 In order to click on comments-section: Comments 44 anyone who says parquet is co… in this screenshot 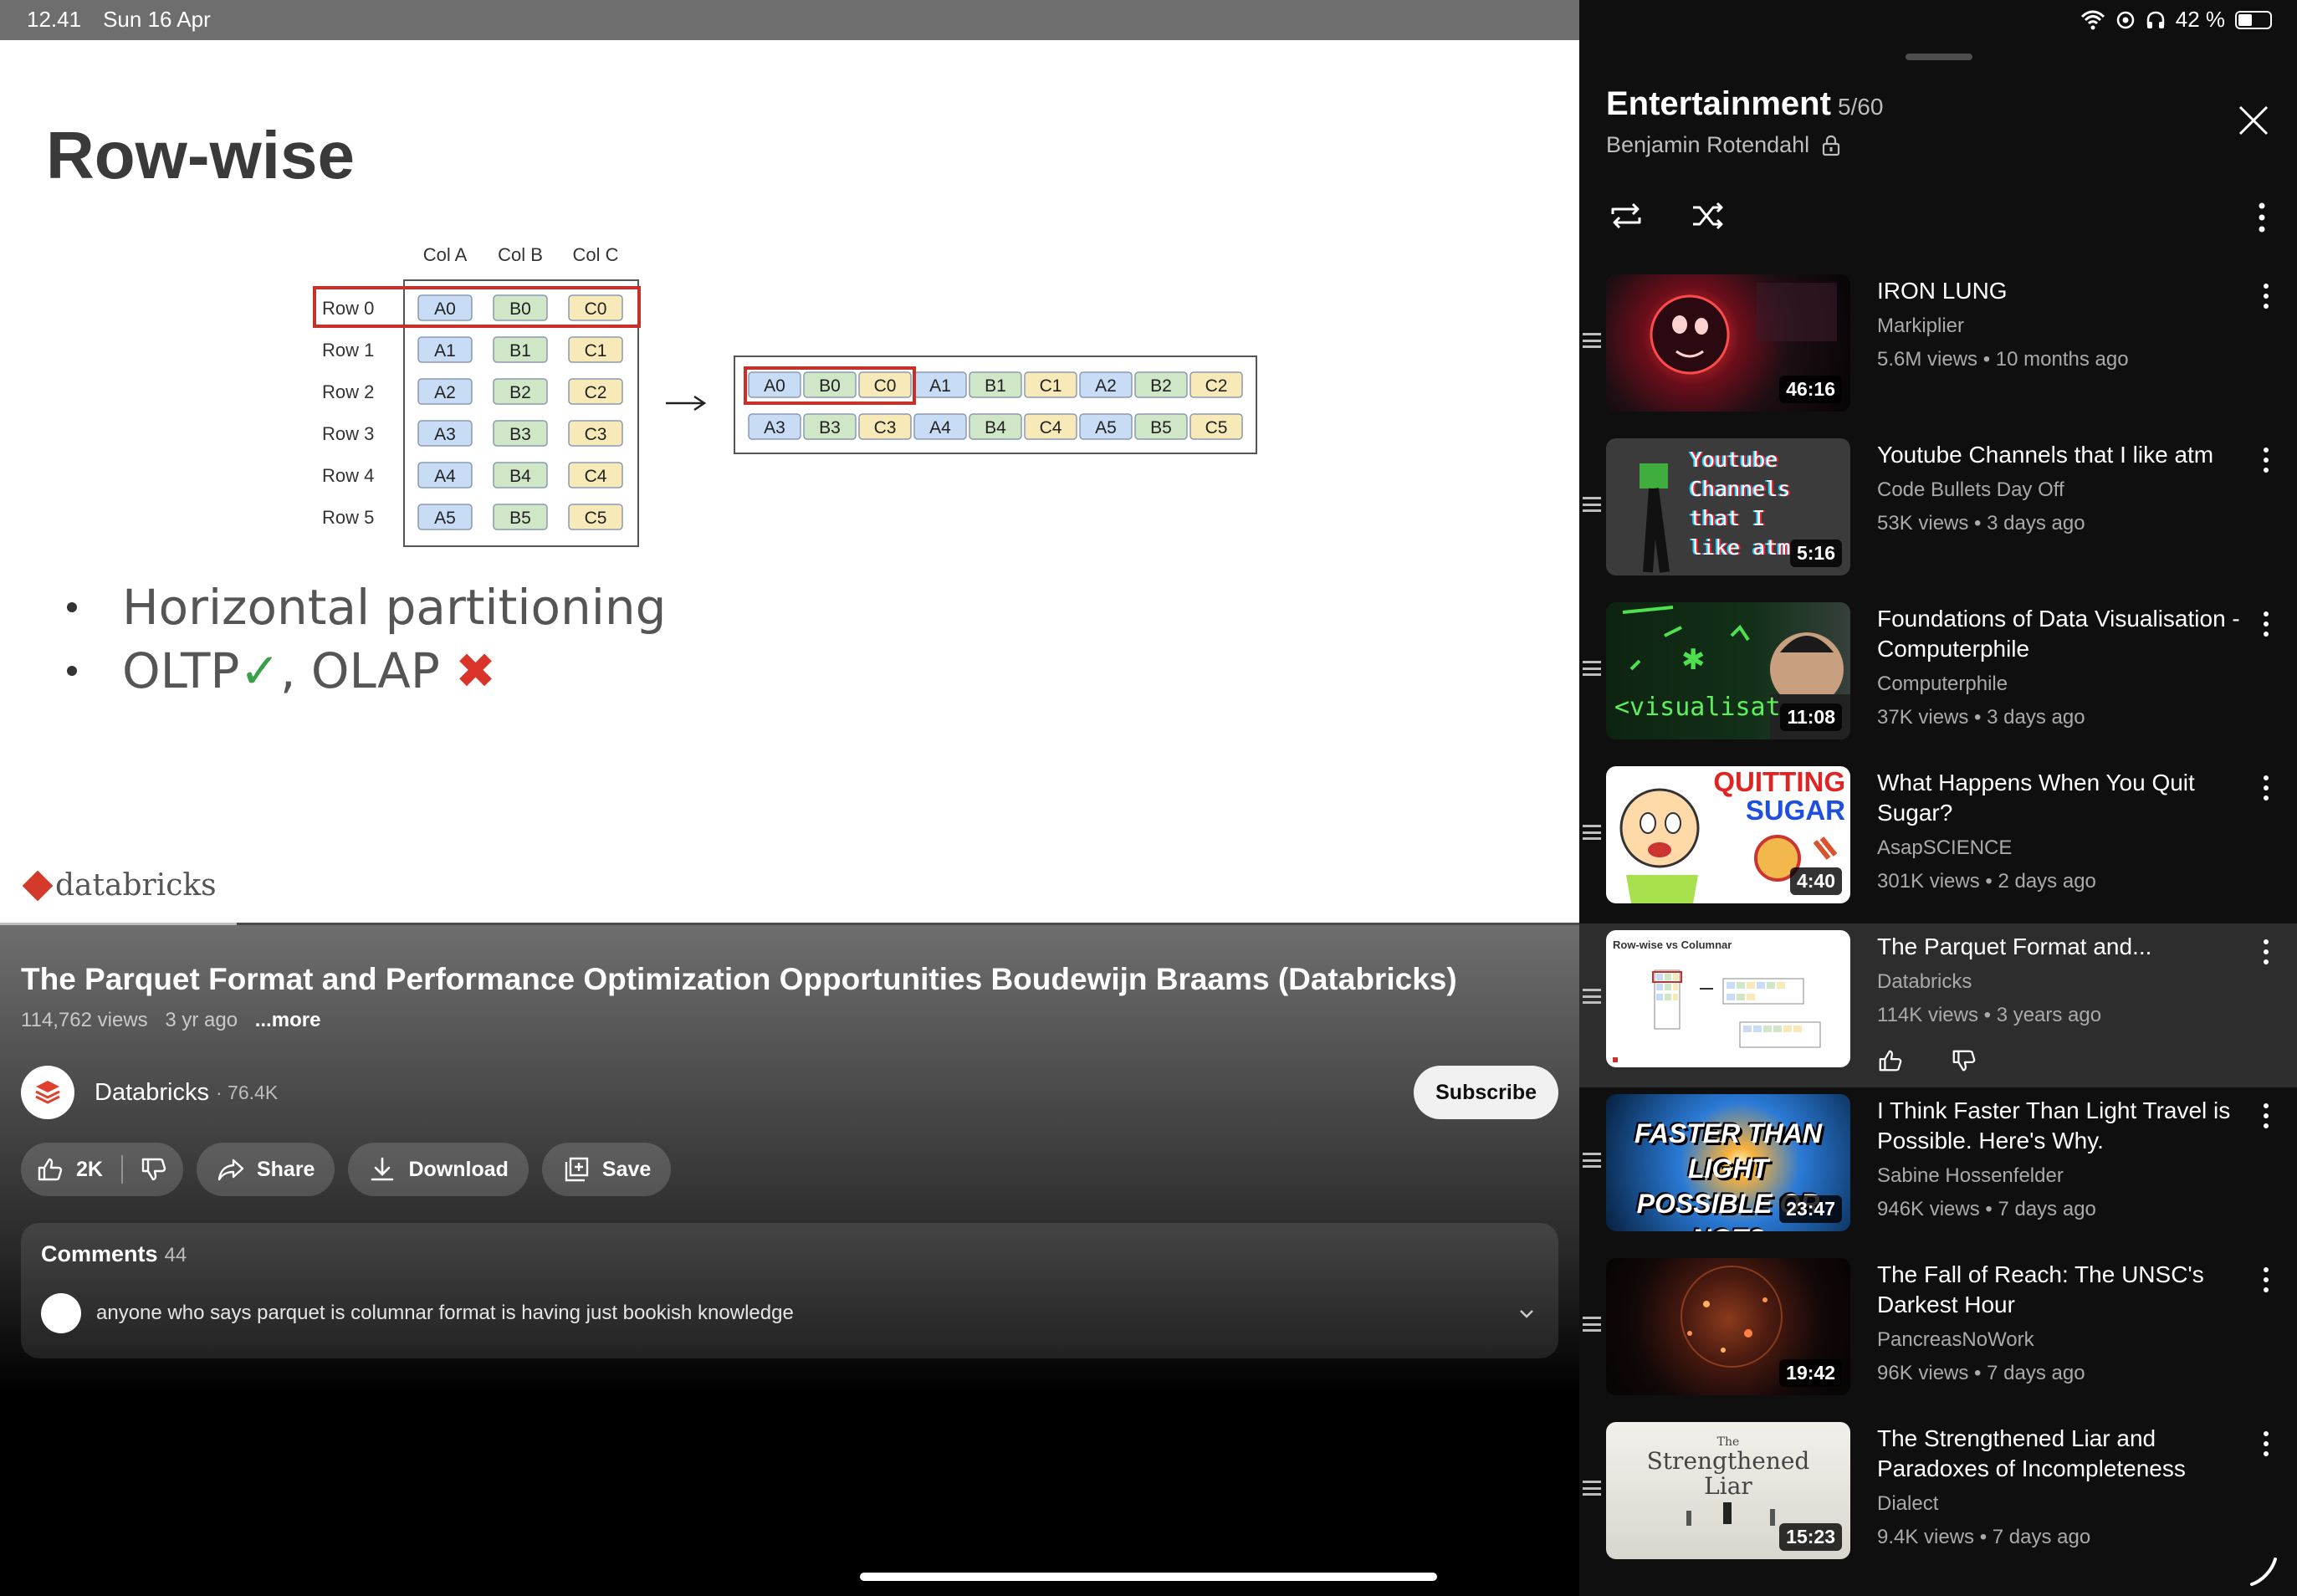, I will do `click(789, 1290)`.